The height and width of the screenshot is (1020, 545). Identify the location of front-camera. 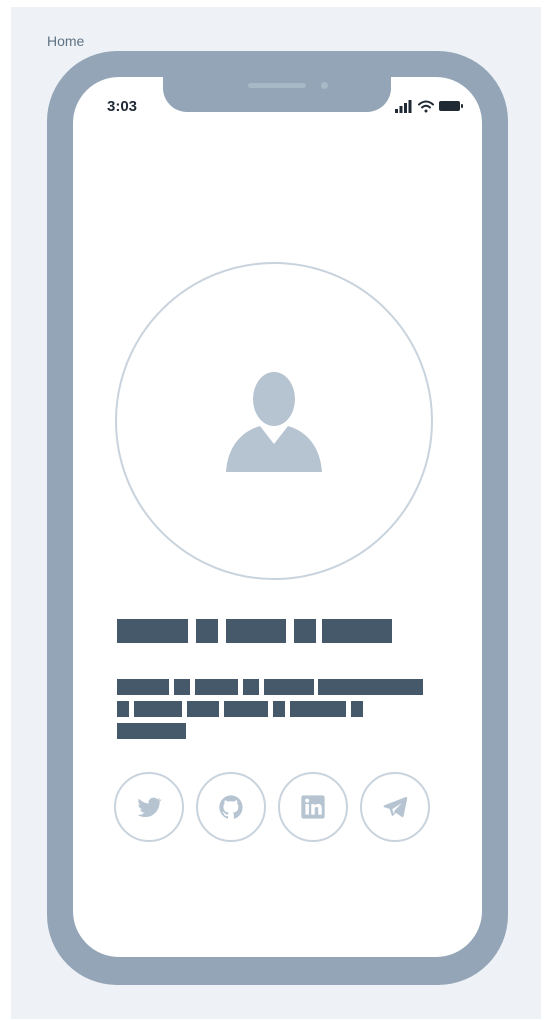
(324, 85).